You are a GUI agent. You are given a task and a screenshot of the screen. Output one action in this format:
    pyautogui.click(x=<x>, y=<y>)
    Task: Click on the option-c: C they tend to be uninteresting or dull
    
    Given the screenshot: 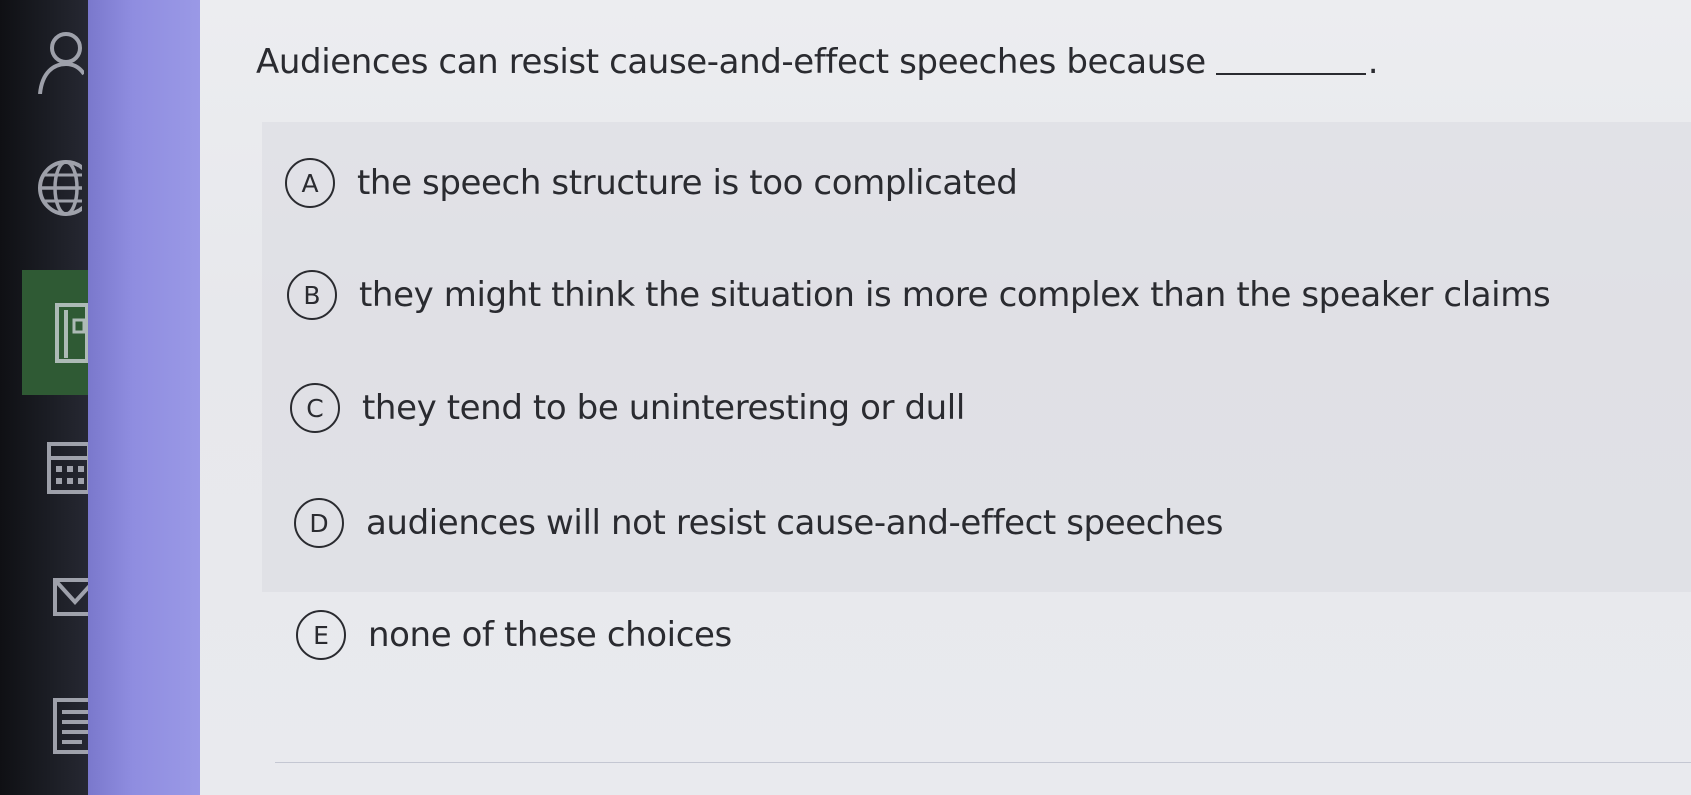 What is the action you would take?
    pyautogui.click(x=627, y=408)
    